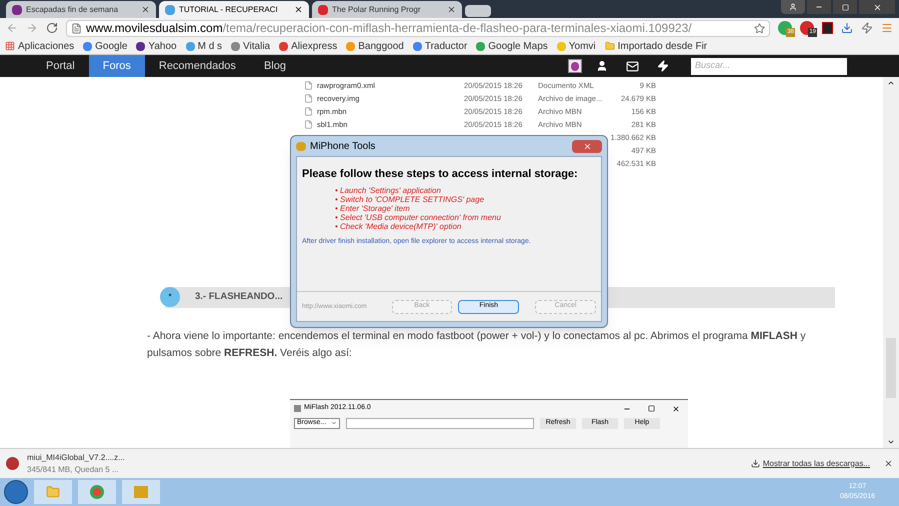 The width and height of the screenshot is (899, 506). What do you see at coordinates (111, 47) in the screenshot?
I see `bookmark-label: Google` at bounding box center [111, 47].